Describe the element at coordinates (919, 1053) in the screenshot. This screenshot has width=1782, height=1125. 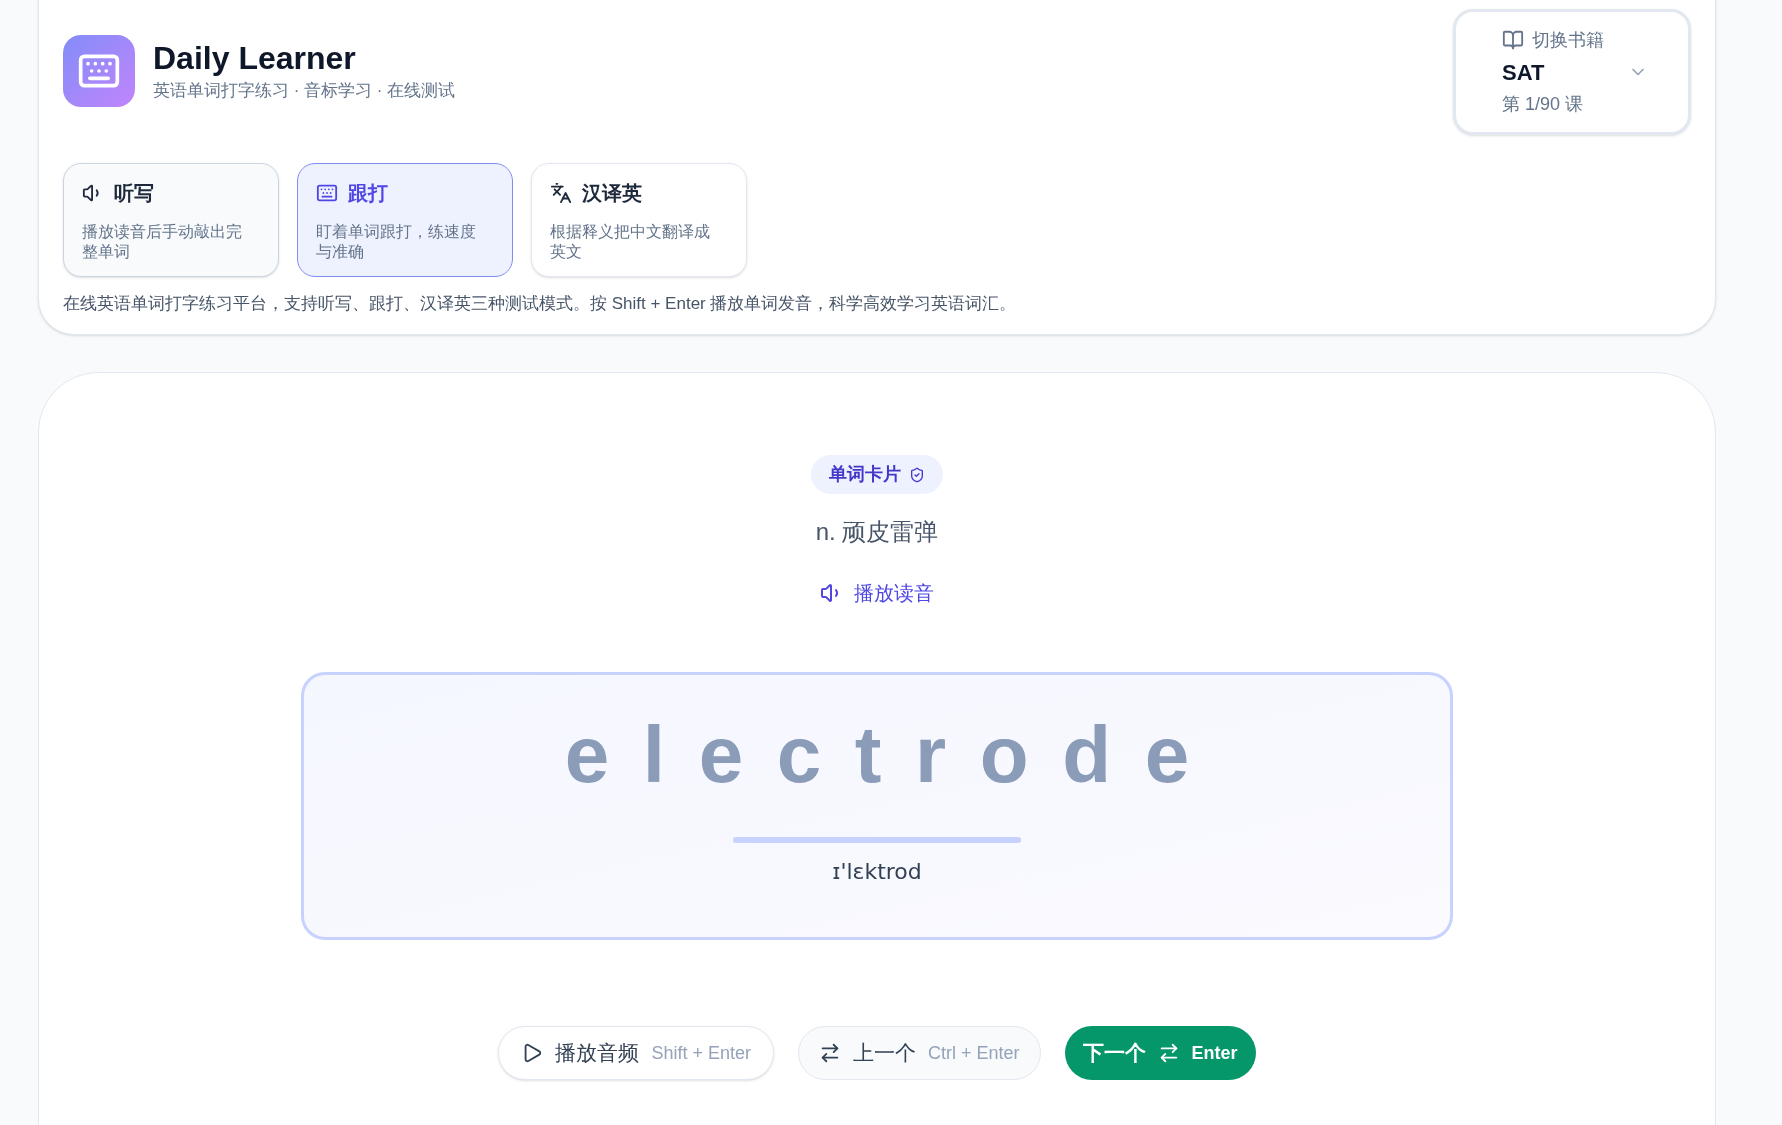
I see `previous-button: 上一个 Ctrl + Enter` at that location.